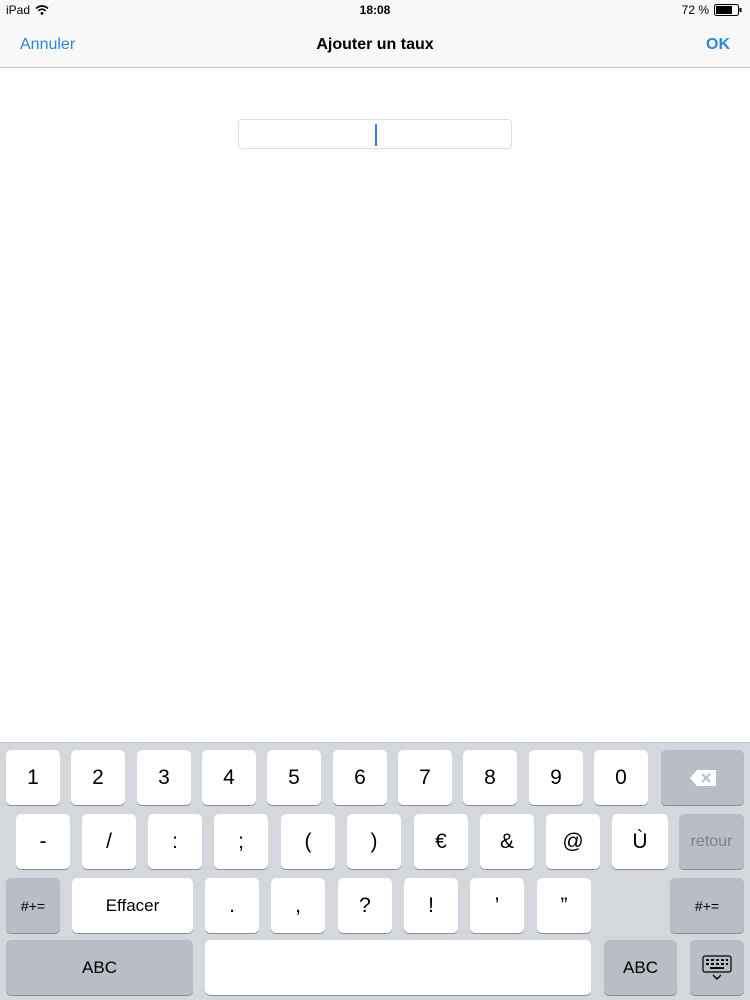 This screenshot has width=750, height=1000. I want to click on key-8: 8, so click(490, 777).